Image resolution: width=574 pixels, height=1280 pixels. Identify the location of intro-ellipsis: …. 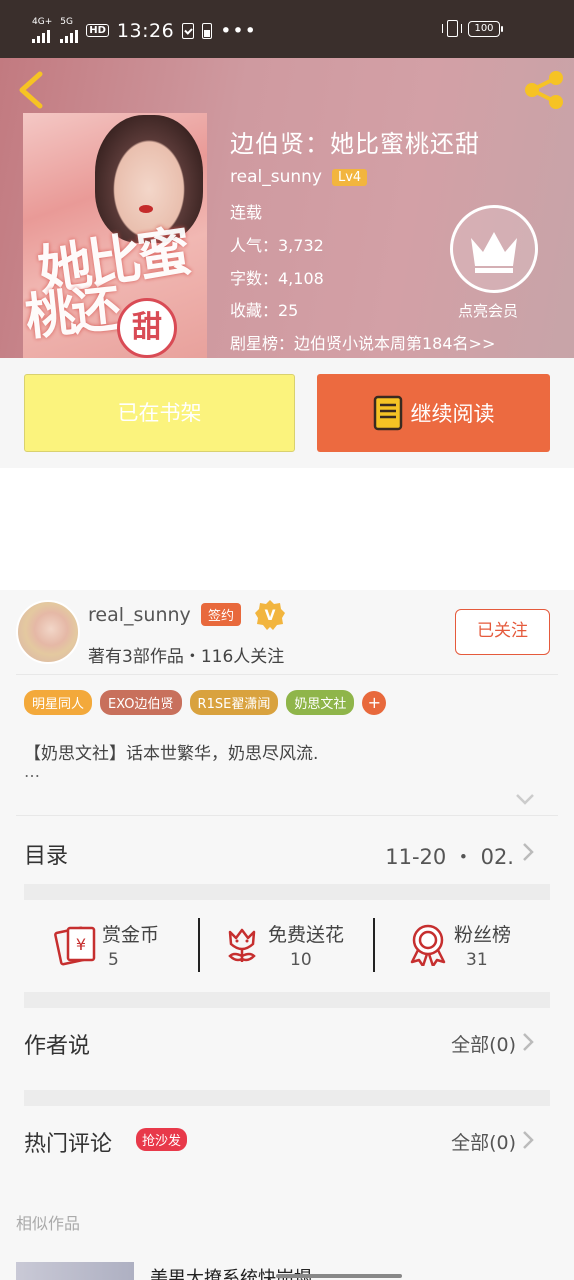
(32, 771).